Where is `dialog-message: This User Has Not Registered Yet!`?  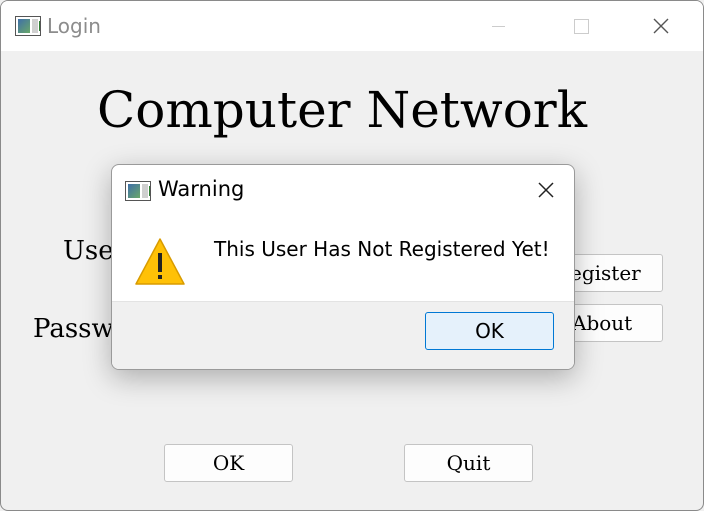
dialog-message: This User Has Not Registered Yet! is located at coordinates (382, 249).